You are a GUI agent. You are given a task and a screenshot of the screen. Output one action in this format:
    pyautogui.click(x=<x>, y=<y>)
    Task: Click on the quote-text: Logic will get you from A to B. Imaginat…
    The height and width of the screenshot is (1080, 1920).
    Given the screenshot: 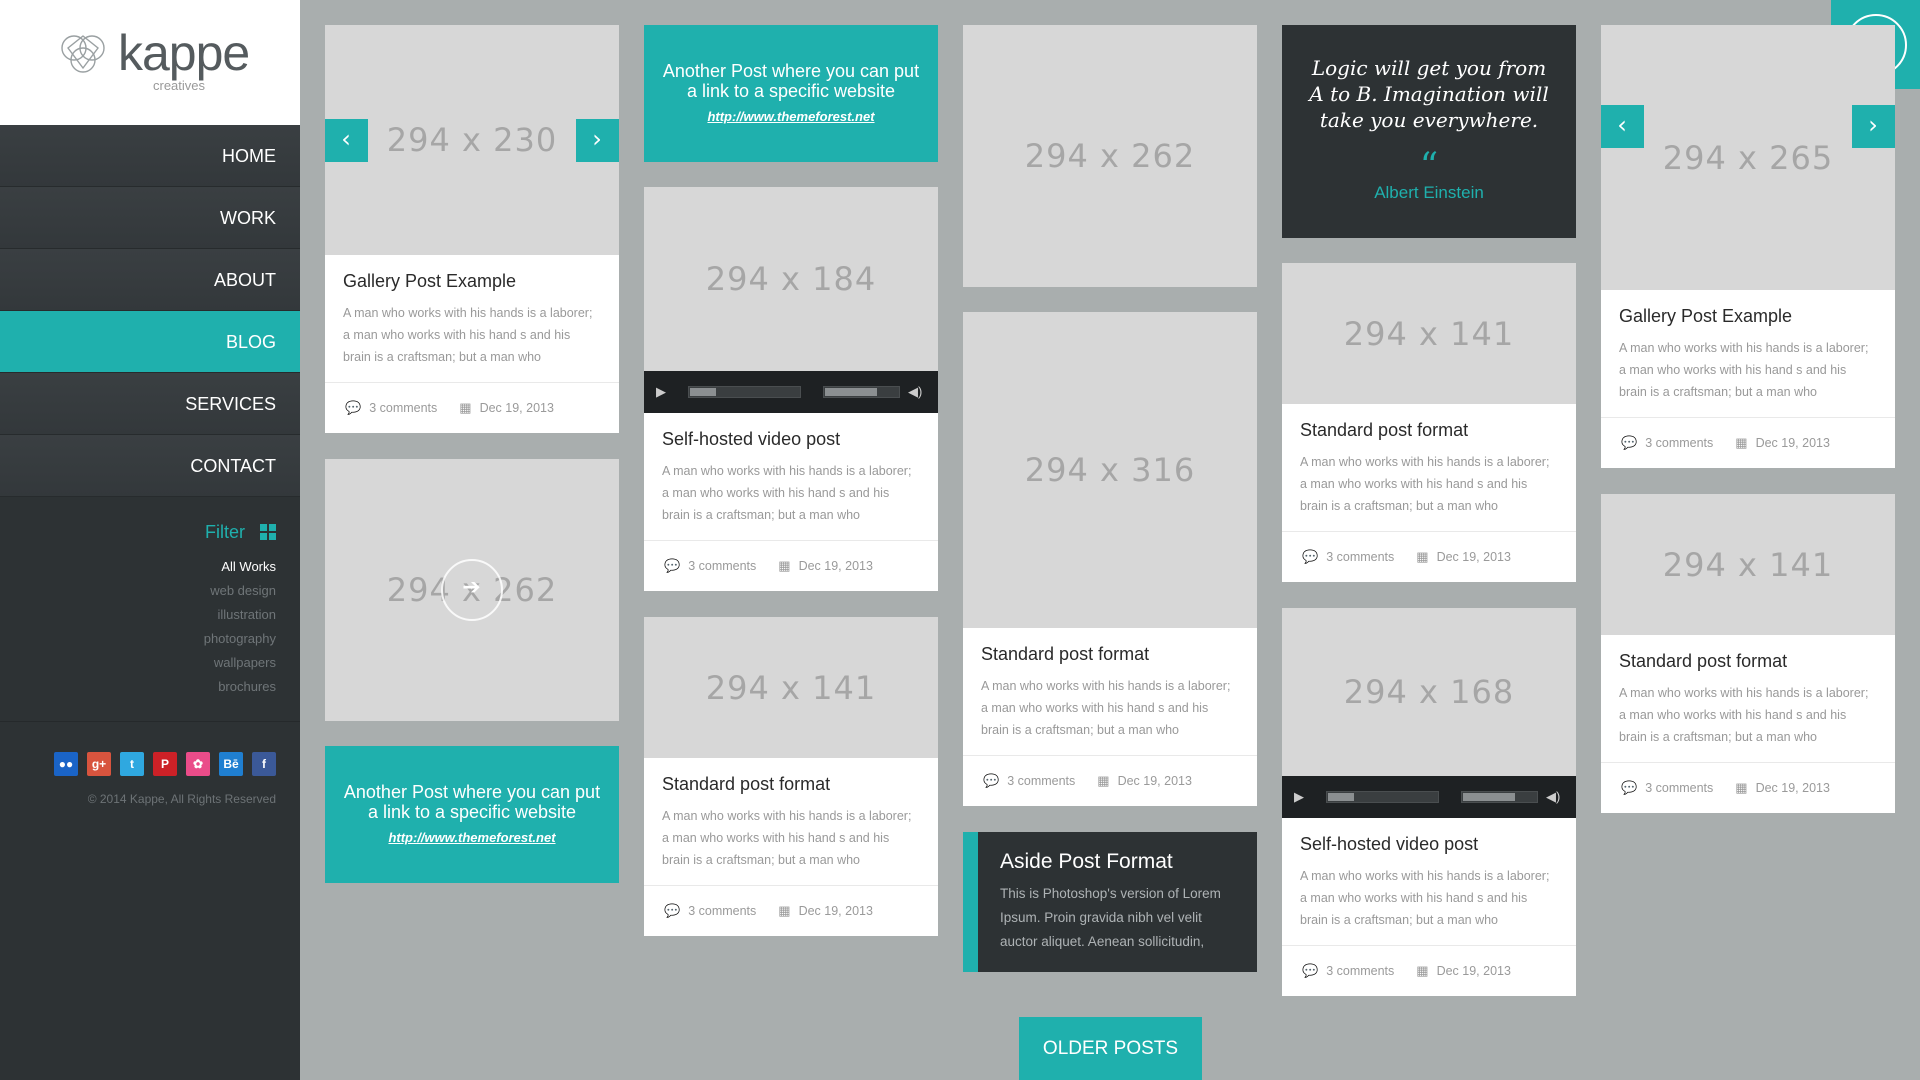 What is the action you would take?
    pyautogui.click(x=1429, y=94)
    